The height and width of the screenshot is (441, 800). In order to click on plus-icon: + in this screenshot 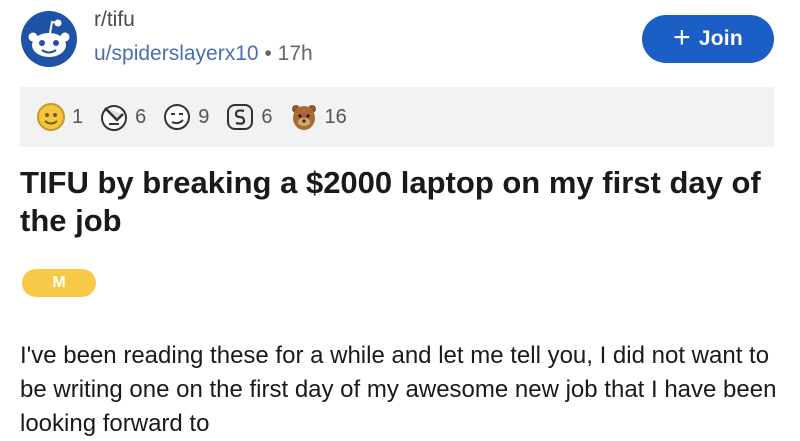, I will do `click(682, 37)`.